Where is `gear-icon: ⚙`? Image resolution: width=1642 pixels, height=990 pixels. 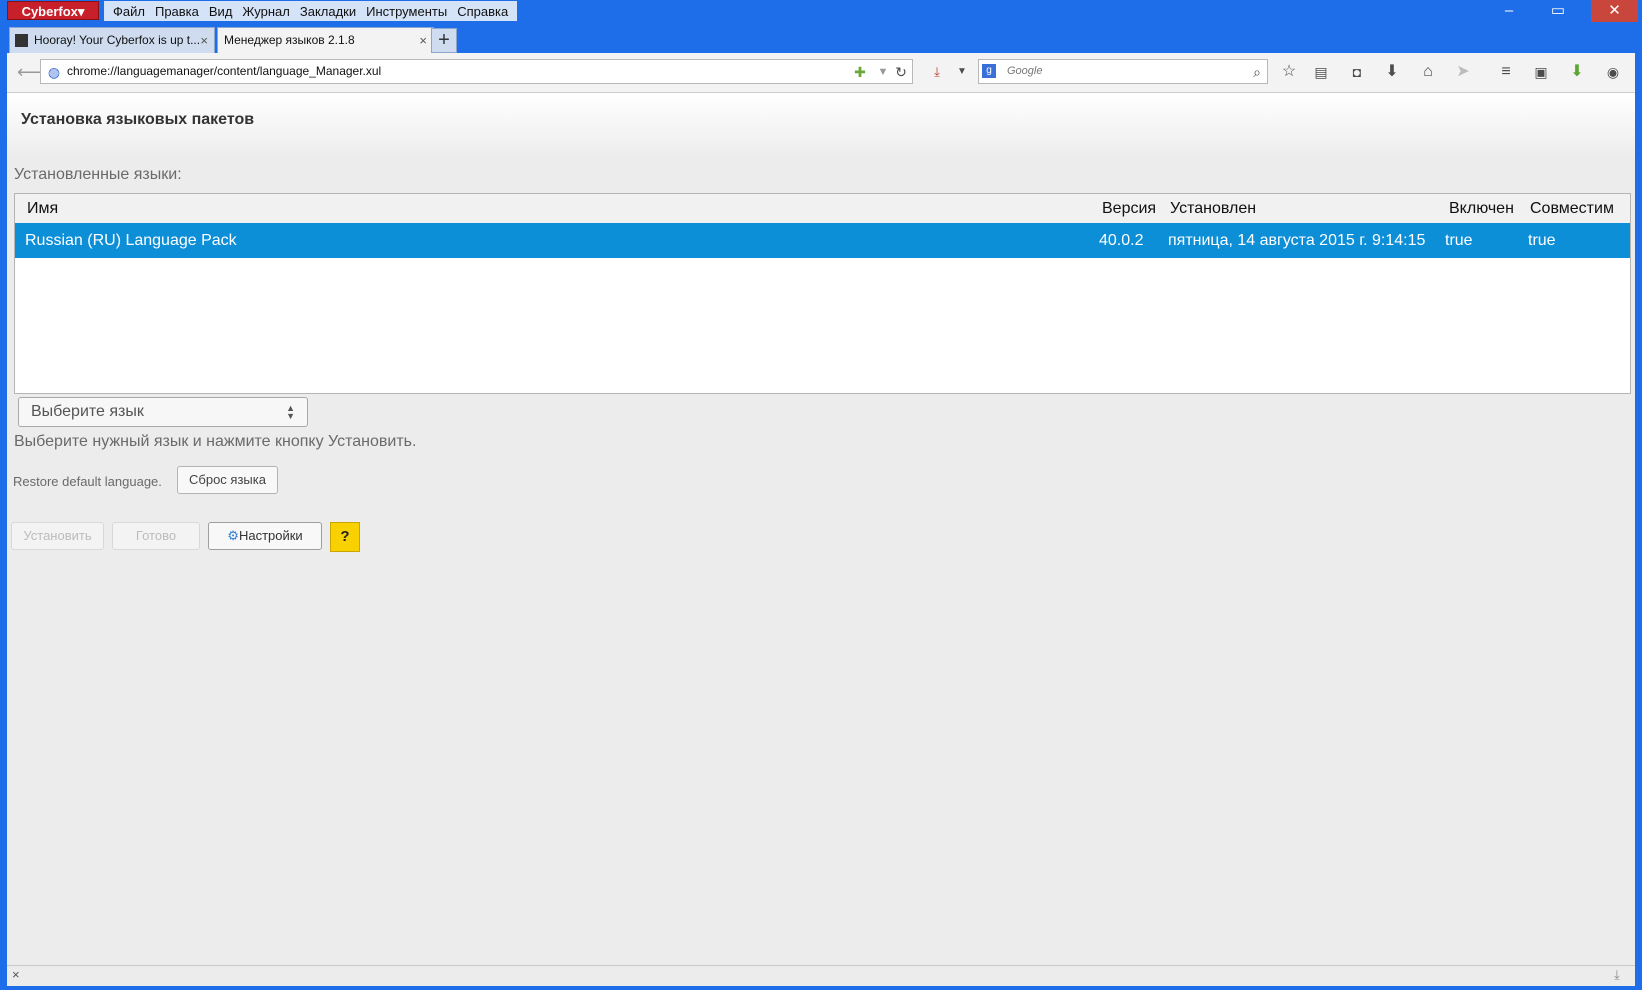
gear-icon: ⚙ is located at coordinates (233, 535).